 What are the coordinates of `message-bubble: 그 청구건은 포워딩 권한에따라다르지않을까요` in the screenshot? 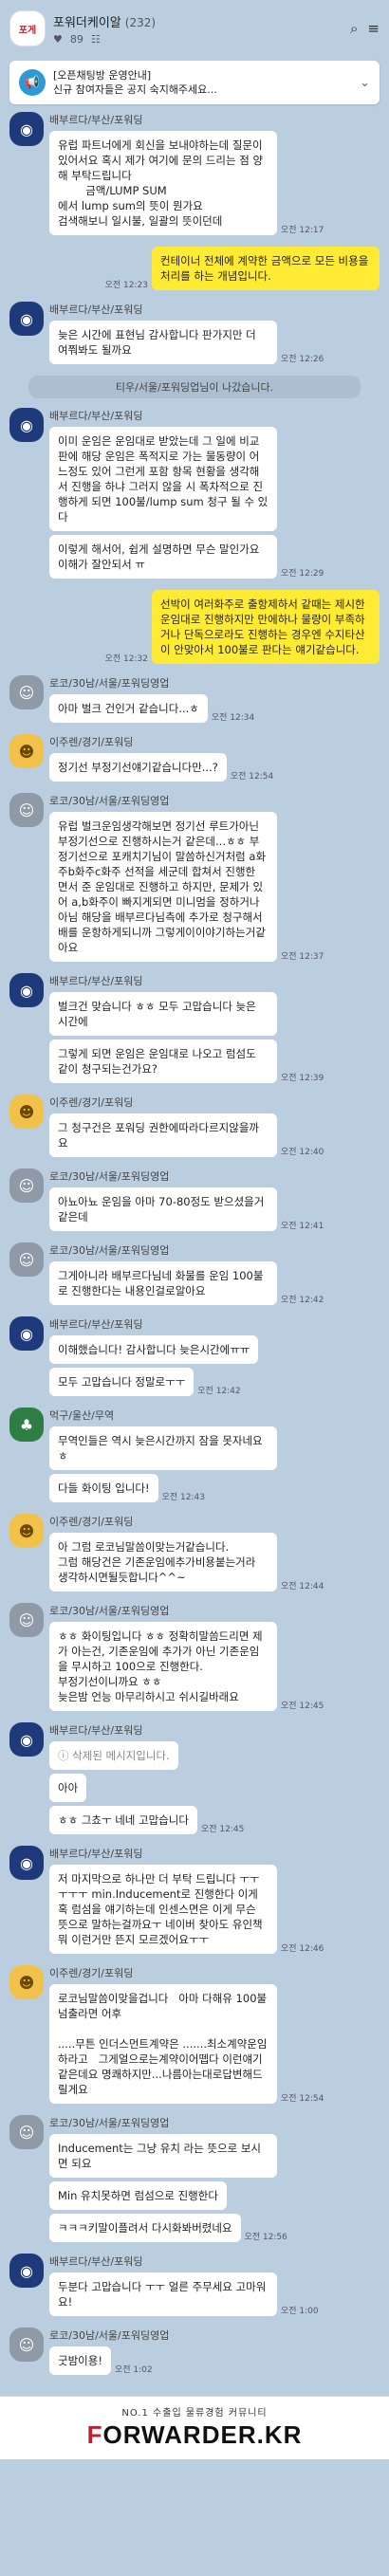 It's located at (163, 1135).